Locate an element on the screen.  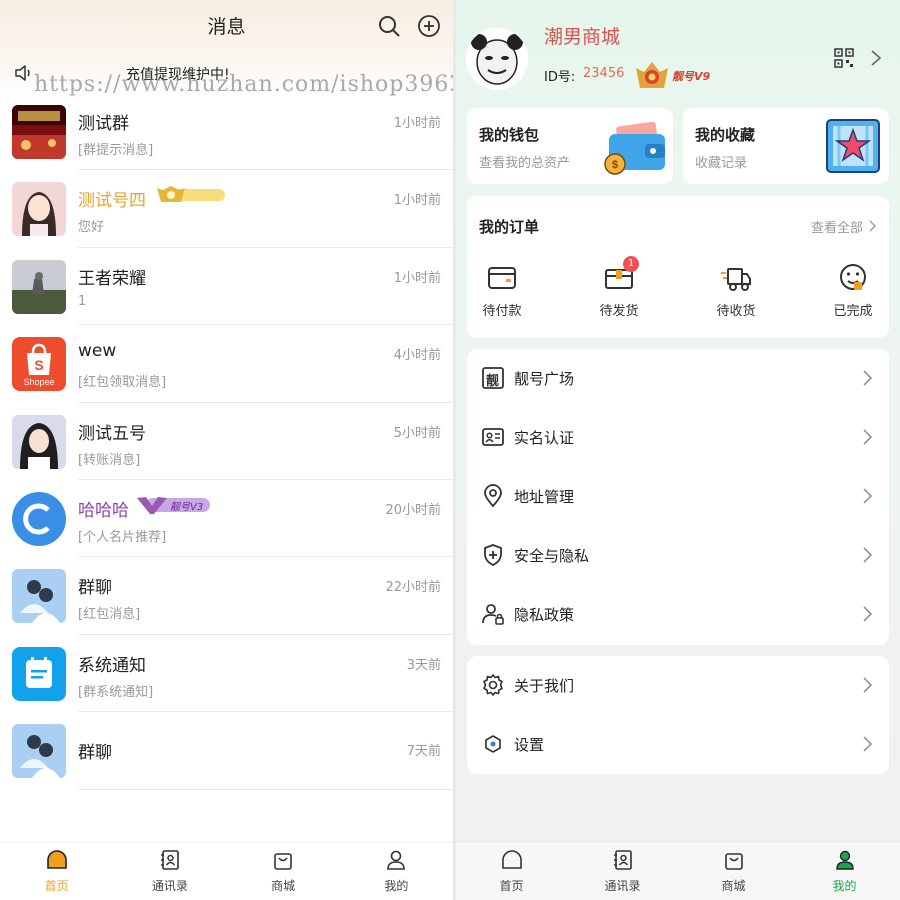
menu-item-about: 关于我们 is located at coordinates (678, 685).